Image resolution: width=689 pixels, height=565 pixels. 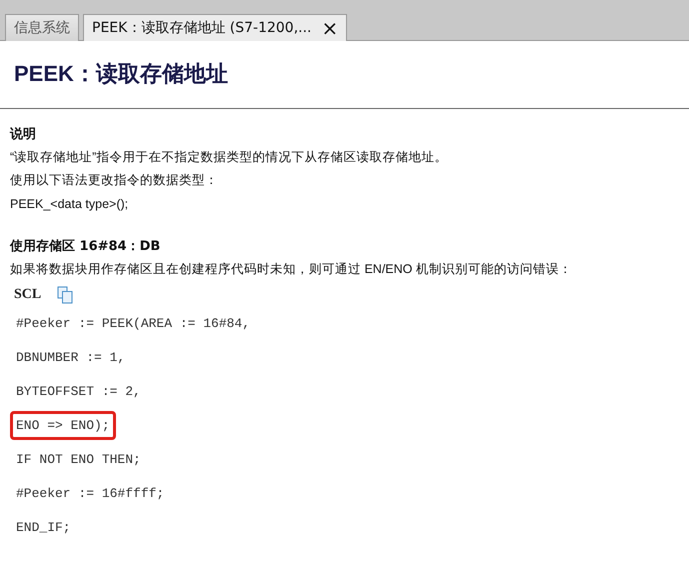 What do you see at coordinates (229, 157) in the screenshot?
I see `paragraph: “读取存储地址”指令用于在不指定数据类型的情况下从存储区读取存储地址。` at bounding box center [229, 157].